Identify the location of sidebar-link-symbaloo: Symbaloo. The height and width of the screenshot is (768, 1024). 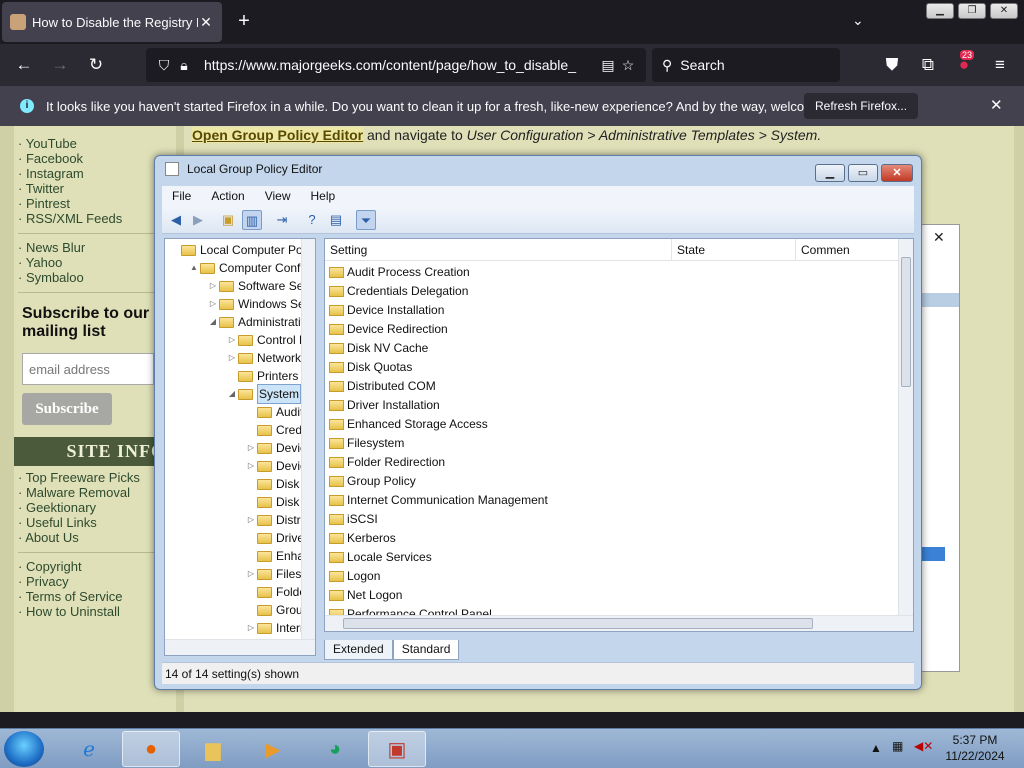
(95, 277).